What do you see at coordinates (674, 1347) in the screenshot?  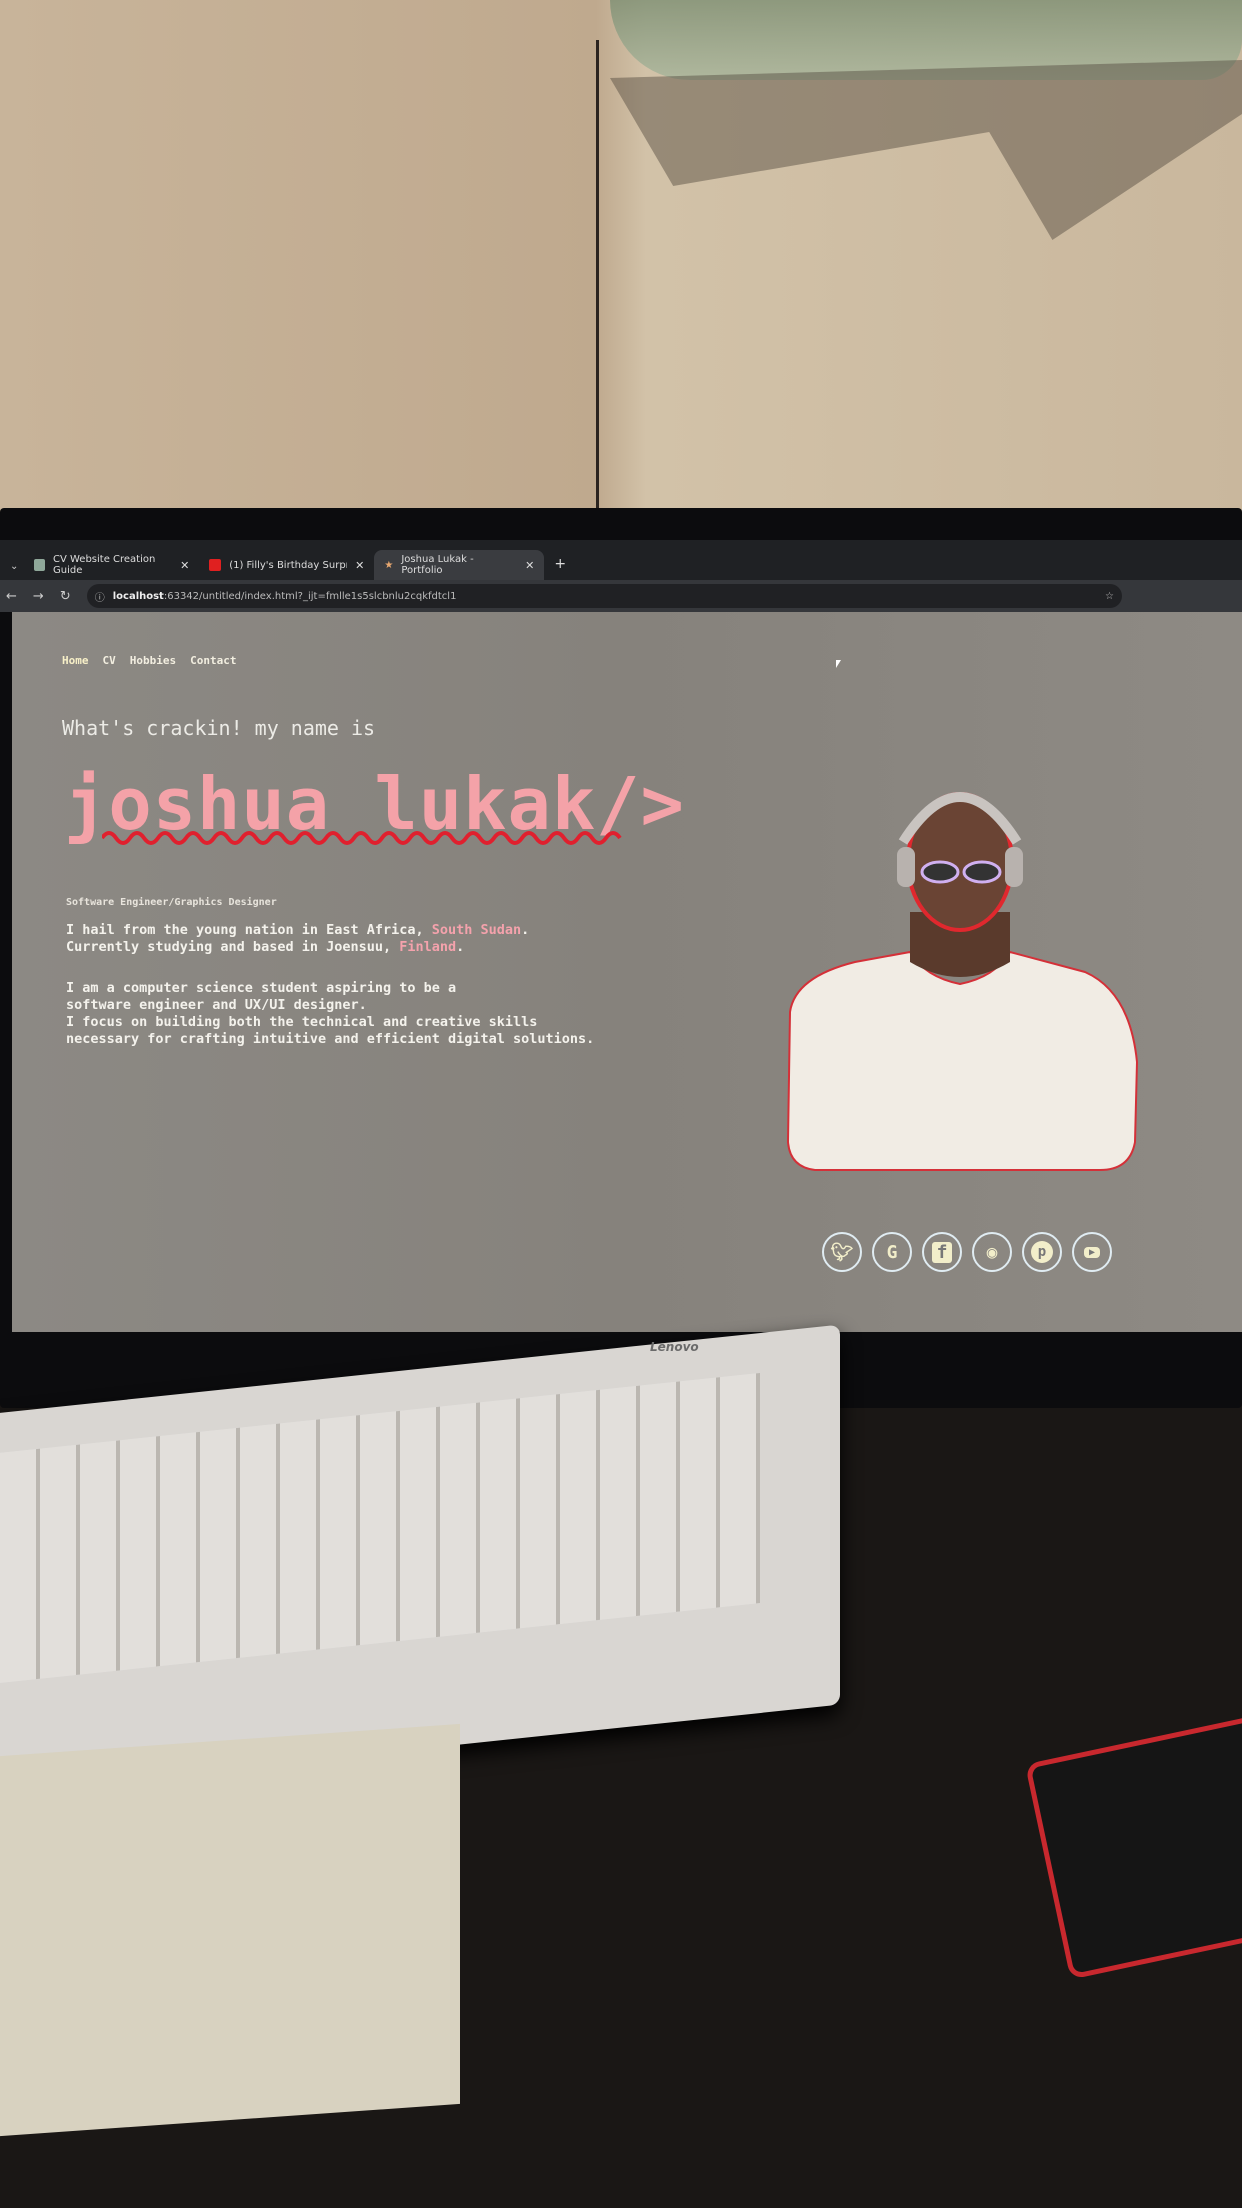 I see `monitor-logo: Lenovo` at bounding box center [674, 1347].